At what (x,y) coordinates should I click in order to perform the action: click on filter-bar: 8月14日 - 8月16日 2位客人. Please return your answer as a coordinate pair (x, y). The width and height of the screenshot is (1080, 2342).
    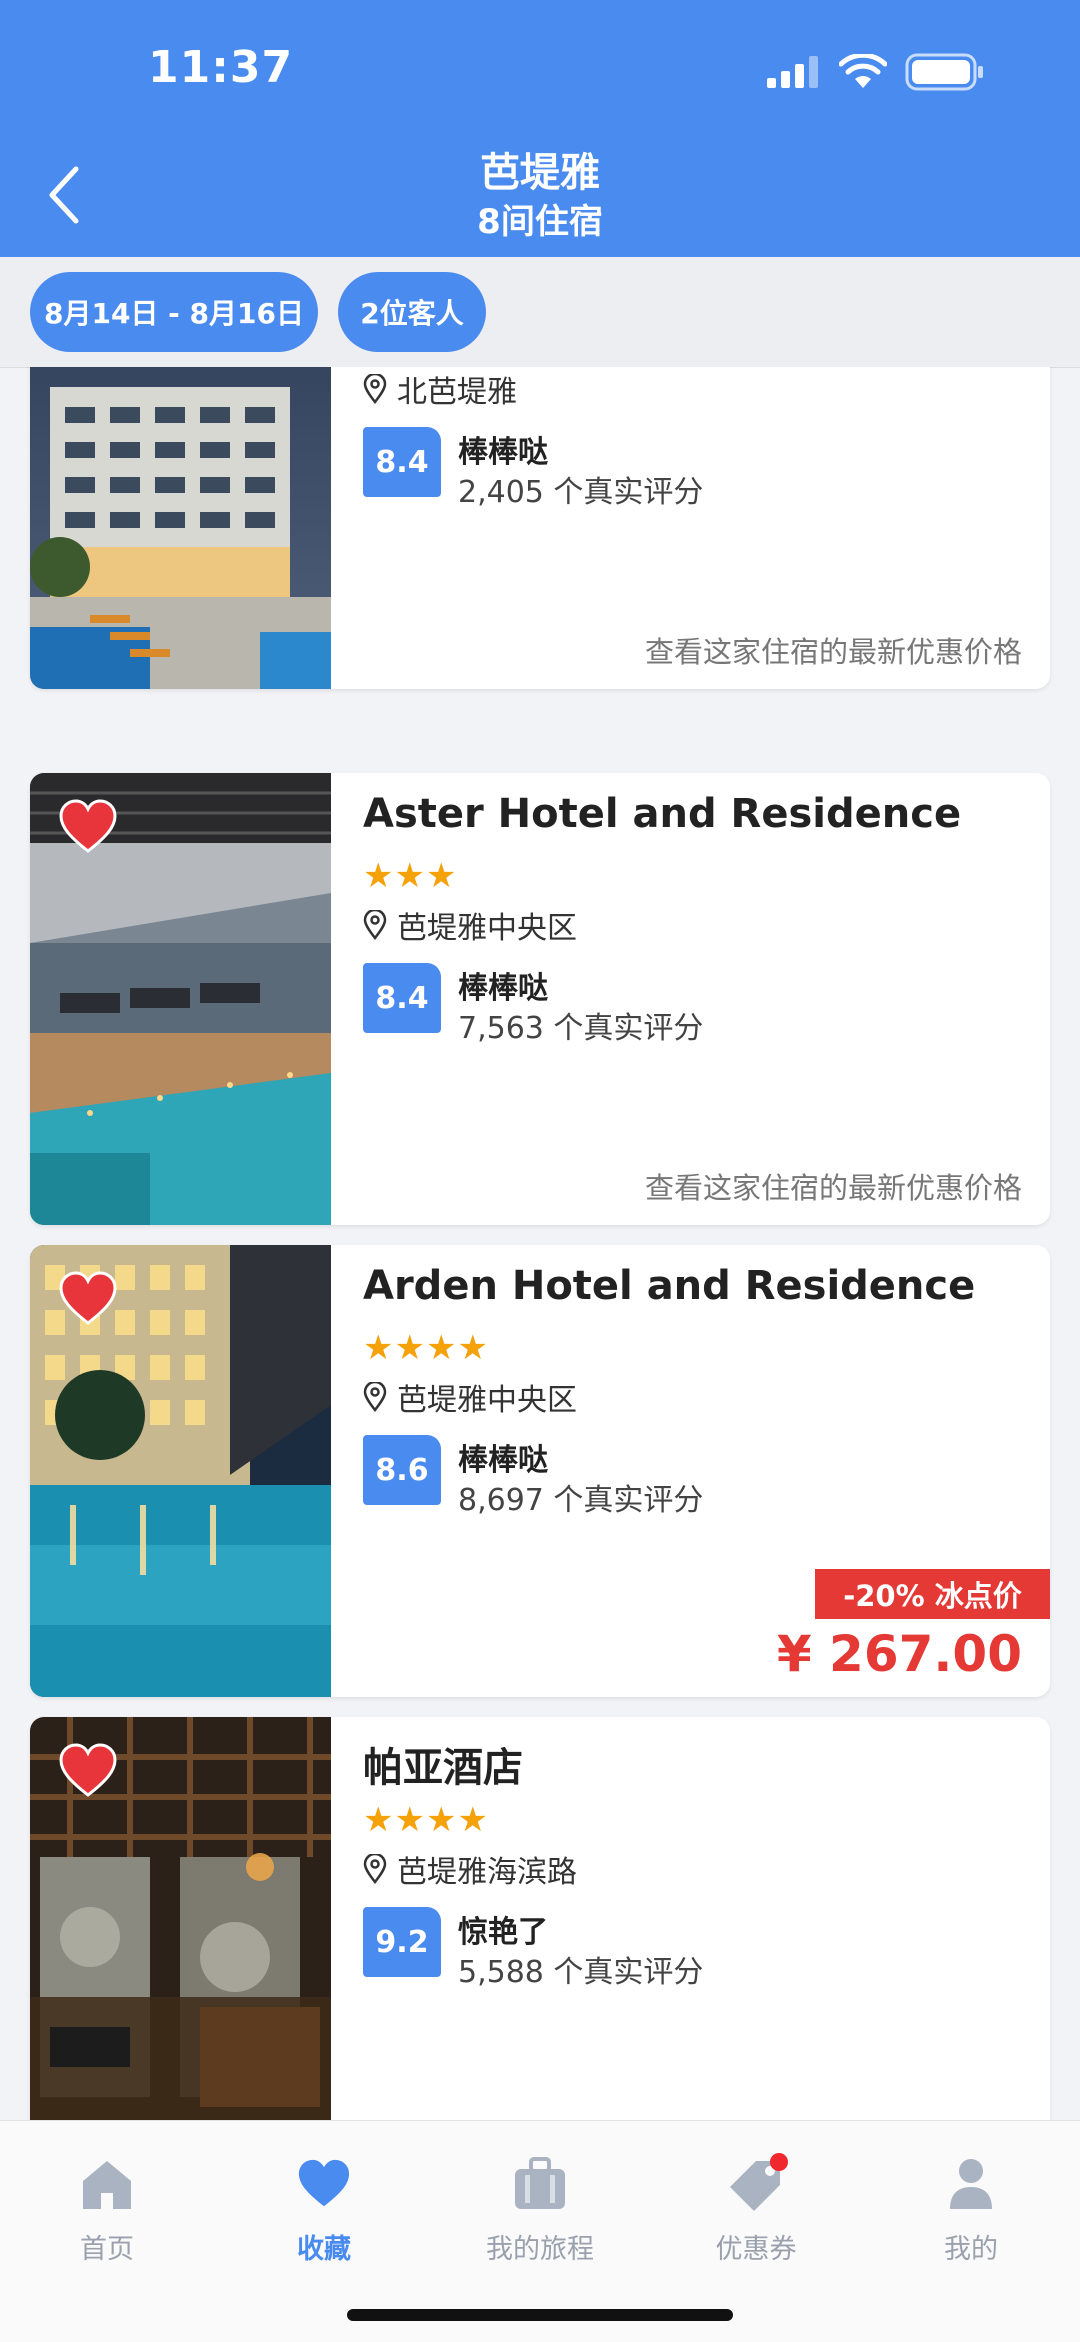
    Looking at the image, I should click on (540, 312).